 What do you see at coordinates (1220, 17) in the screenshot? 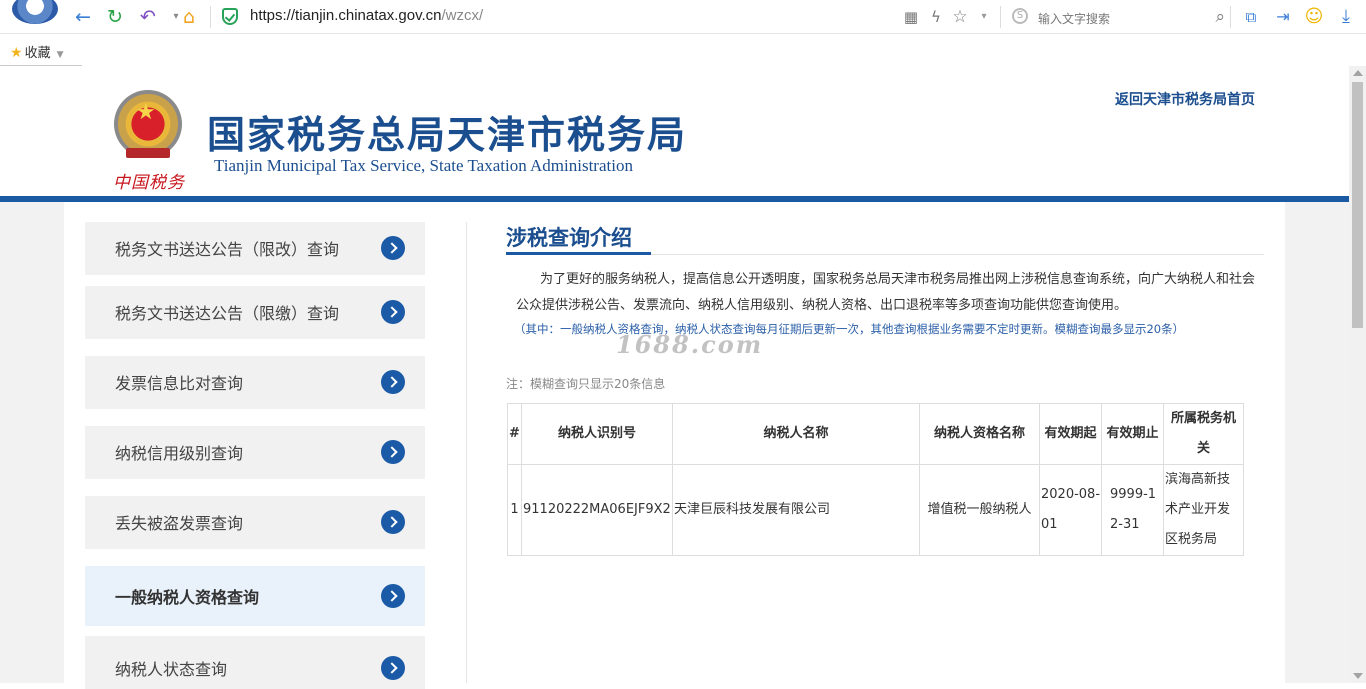
I see `search-icon: ⌕` at bounding box center [1220, 17].